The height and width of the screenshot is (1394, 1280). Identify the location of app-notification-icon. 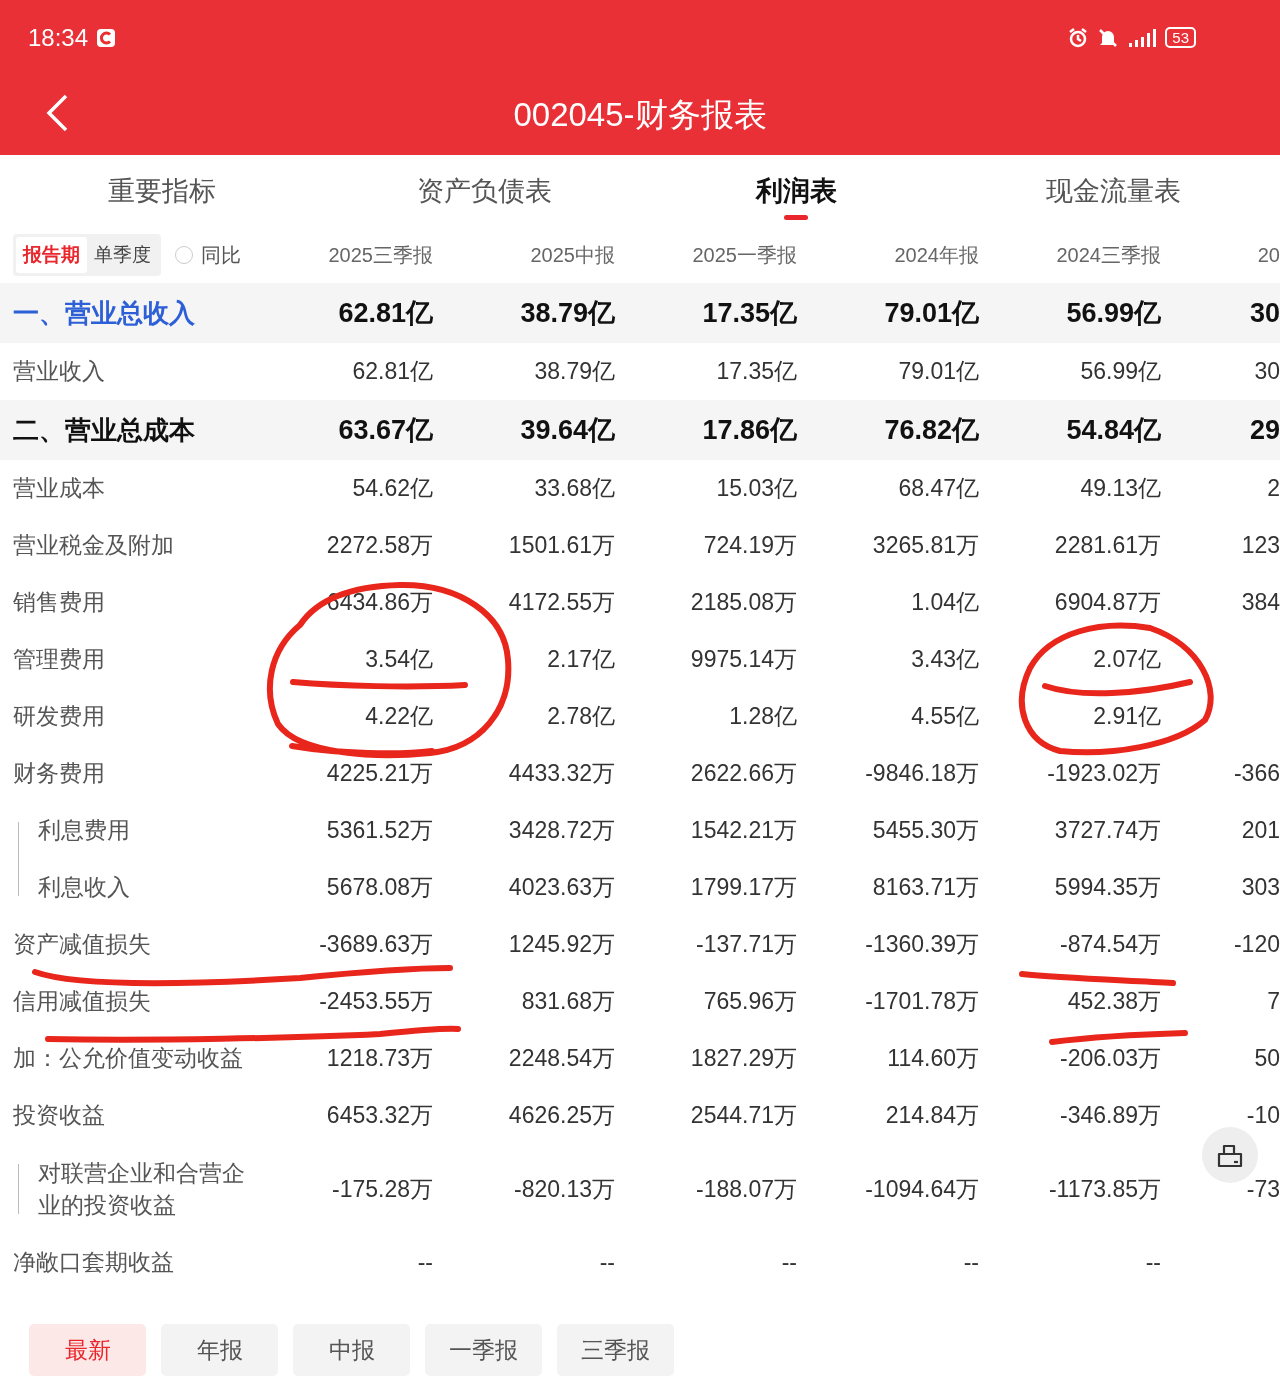
(106, 37).